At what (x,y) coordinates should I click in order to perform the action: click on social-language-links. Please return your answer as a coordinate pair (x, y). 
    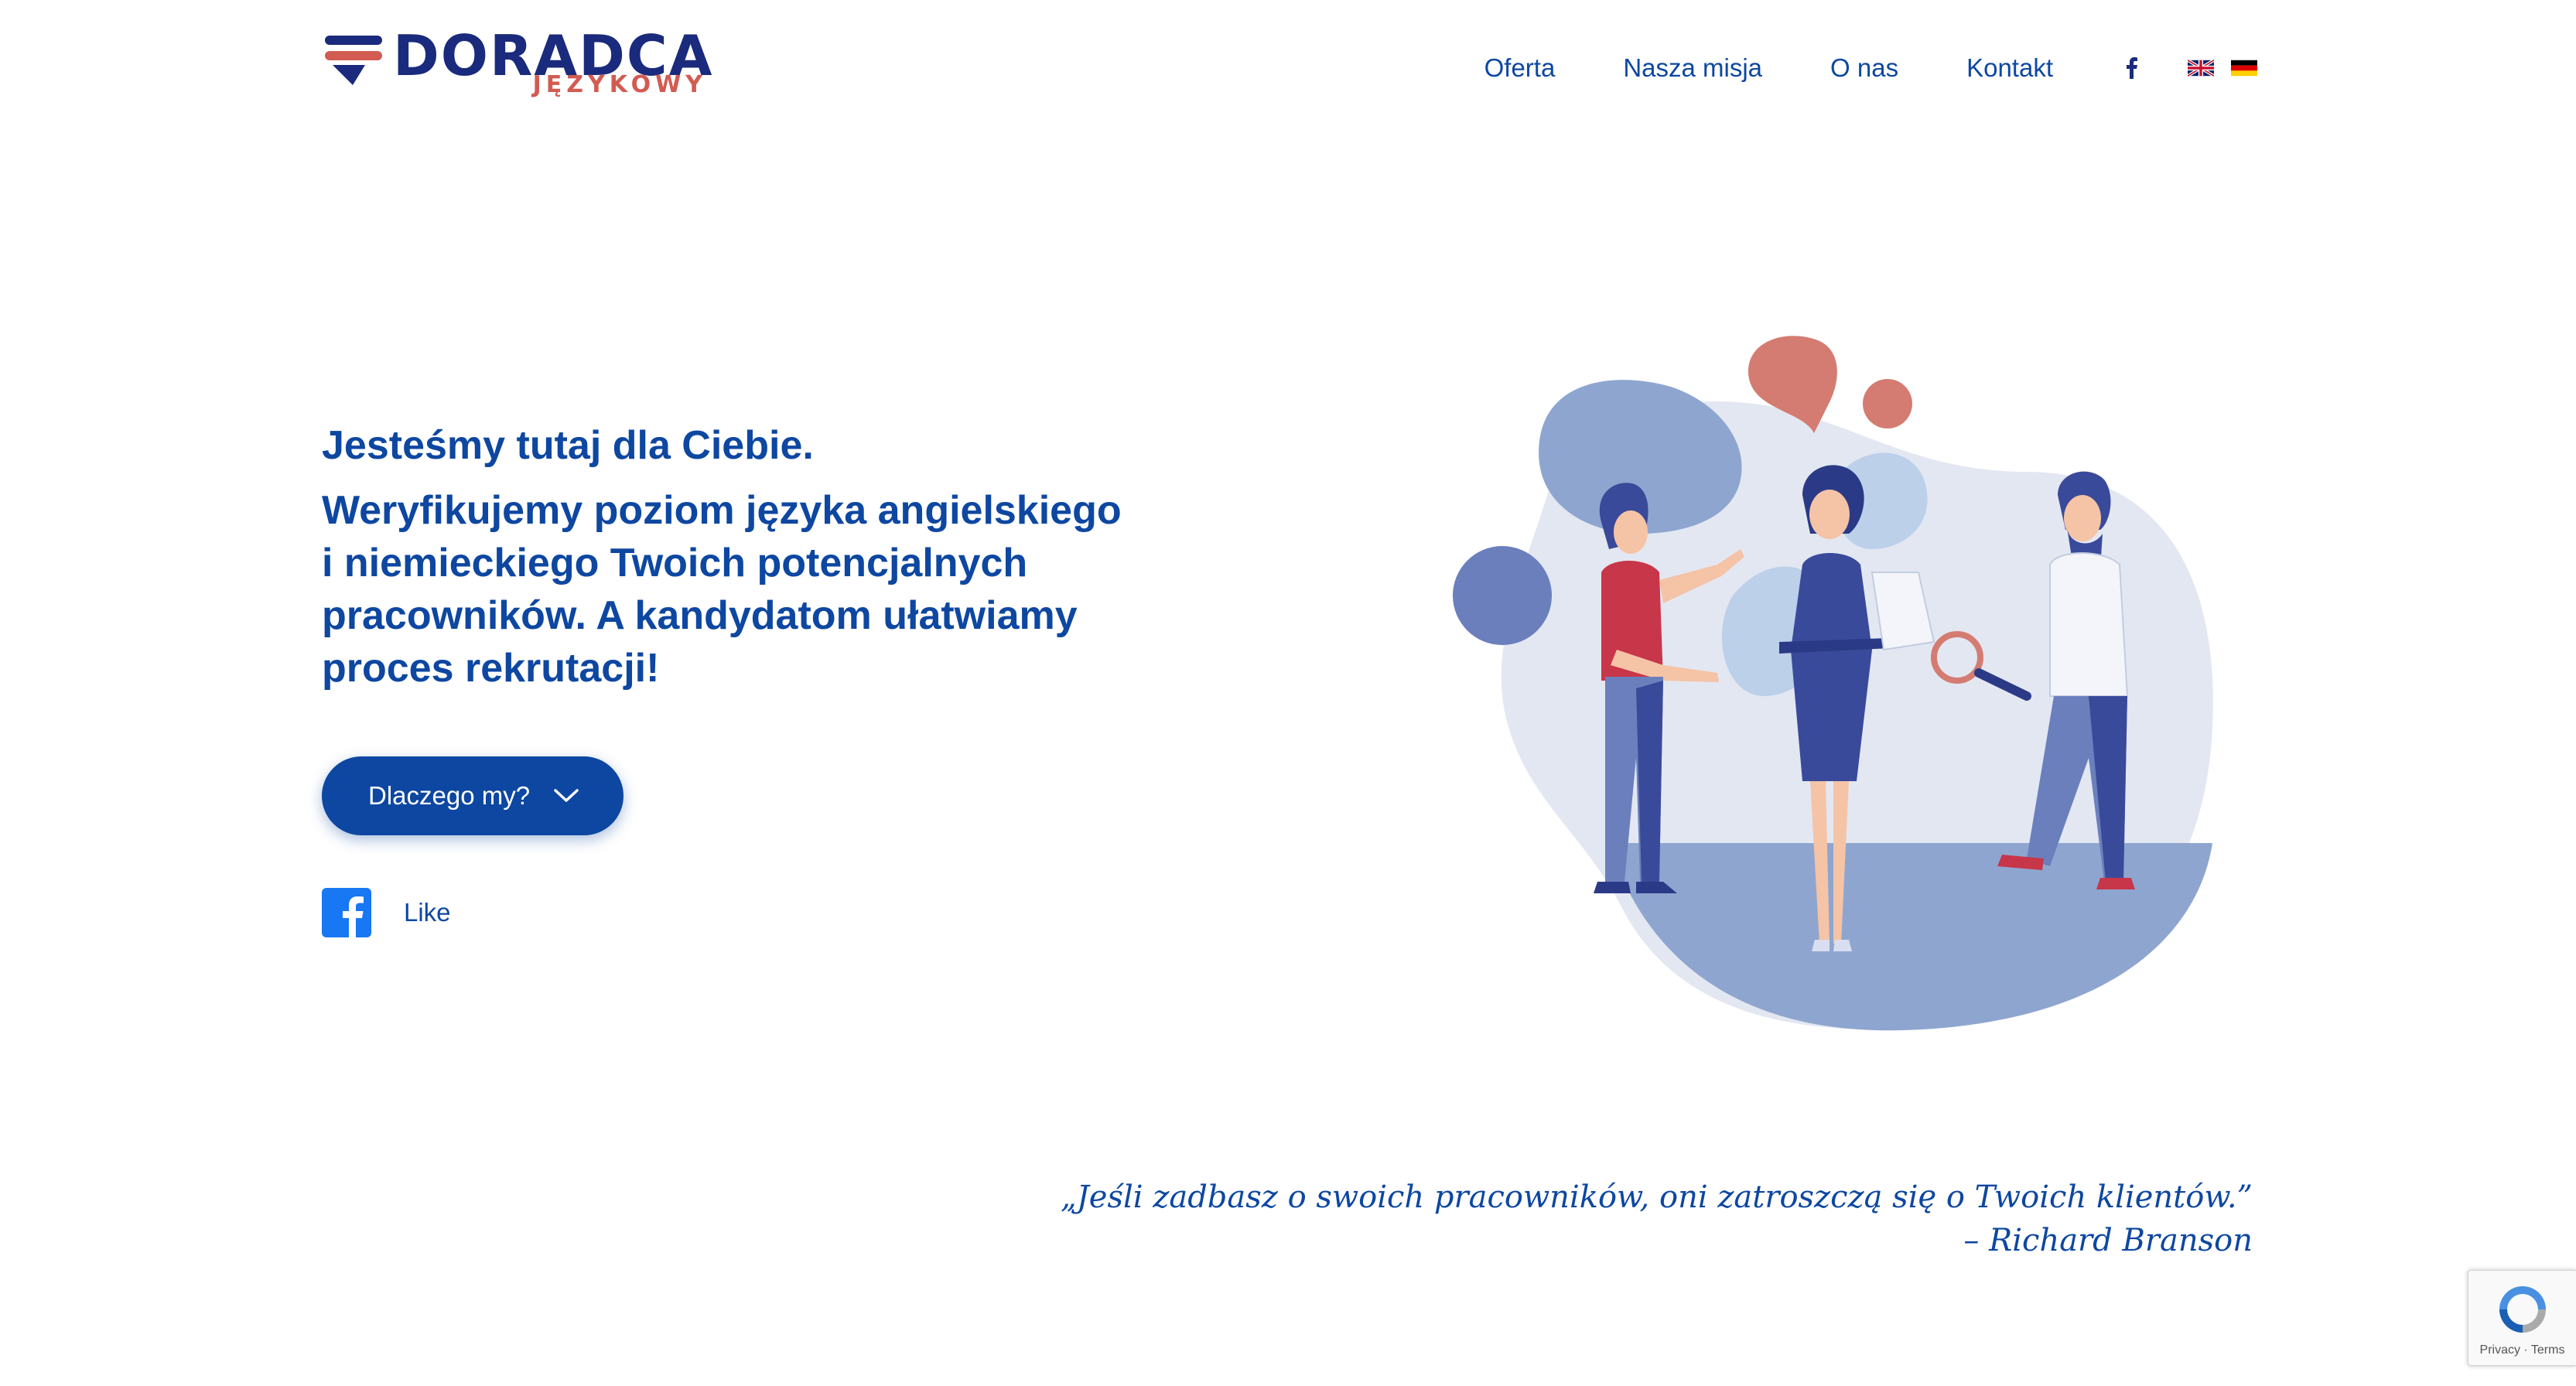
    Looking at the image, I should click on (2190, 68).